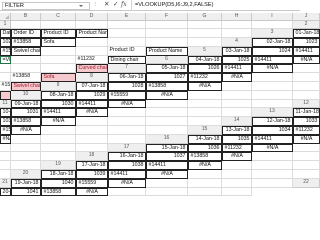 The width and height of the screenshot is (320, 240). Describe the element at coordinates (58, 17) in the screenshot. I see `column-header: C` at that location.